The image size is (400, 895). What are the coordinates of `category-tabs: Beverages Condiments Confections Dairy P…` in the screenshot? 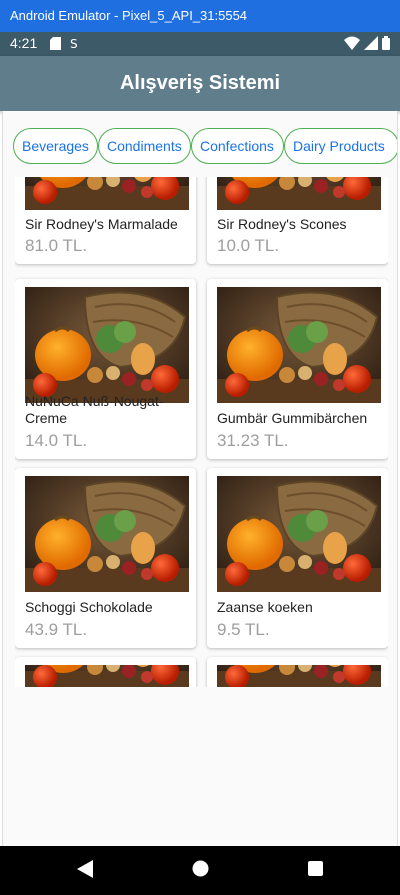 It's located at (205, 146).